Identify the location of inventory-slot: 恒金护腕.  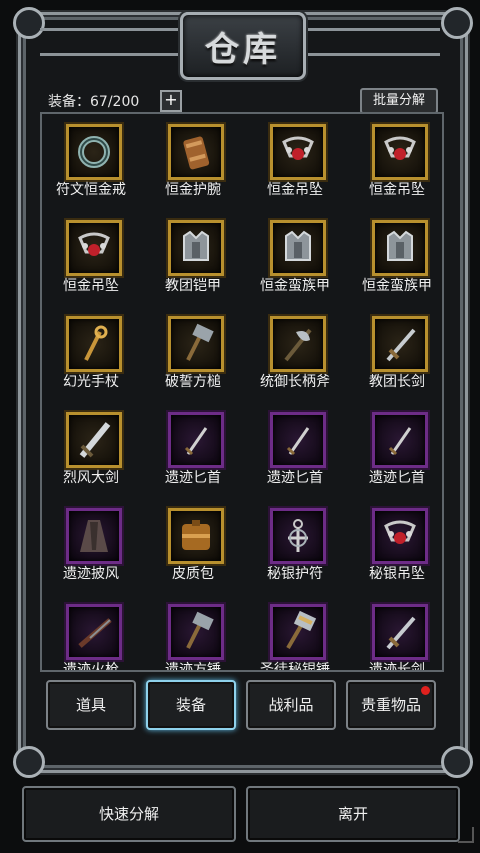
(196, 162).